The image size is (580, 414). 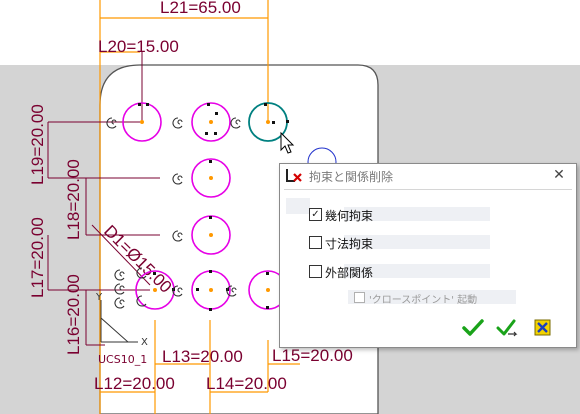 I want to click on ucs-label: UCS10_1, so click(x=122, y=359).